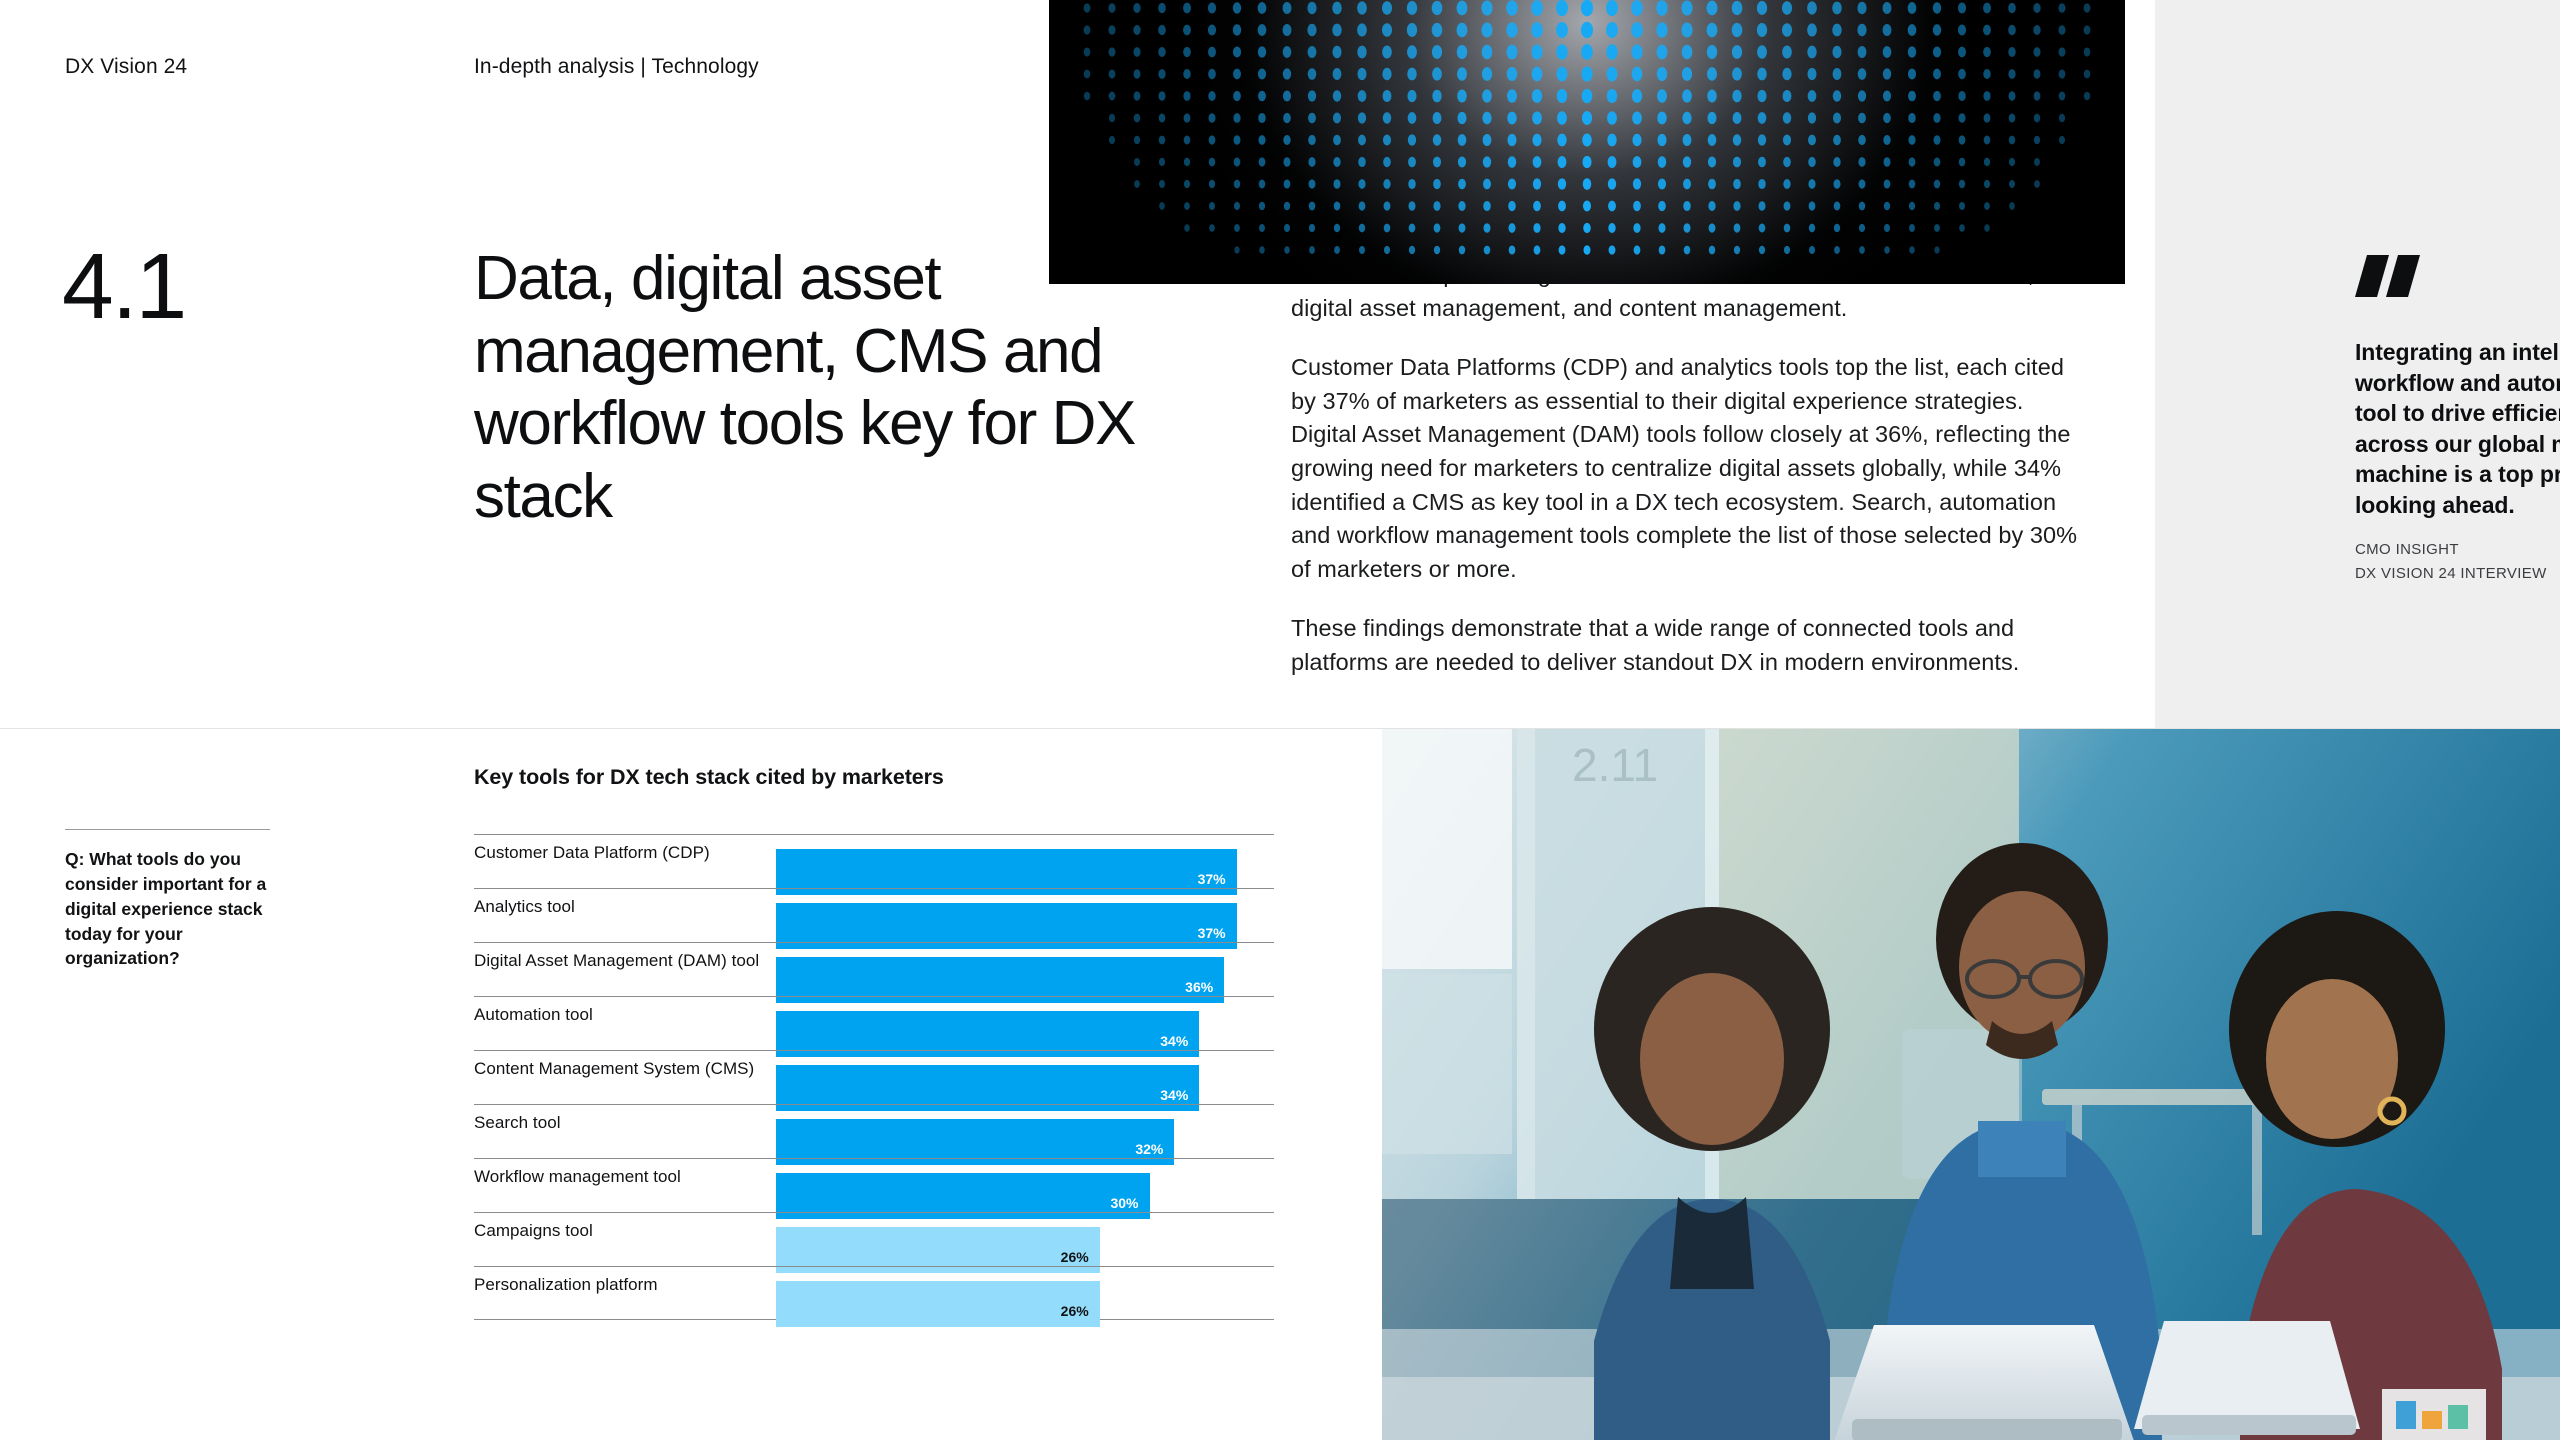  I want to click on halftone-dots-icon, so click(1587, 127).